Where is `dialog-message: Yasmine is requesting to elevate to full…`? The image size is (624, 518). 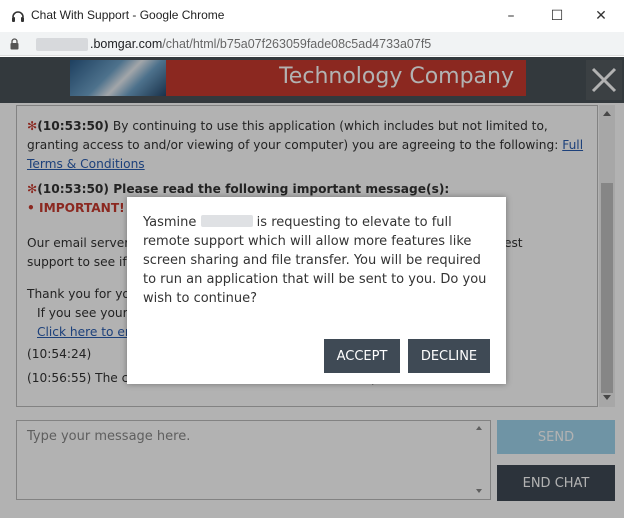
dialog-message: Yasmine is requesting to elevate to full… is located at coordinates (318, 260).